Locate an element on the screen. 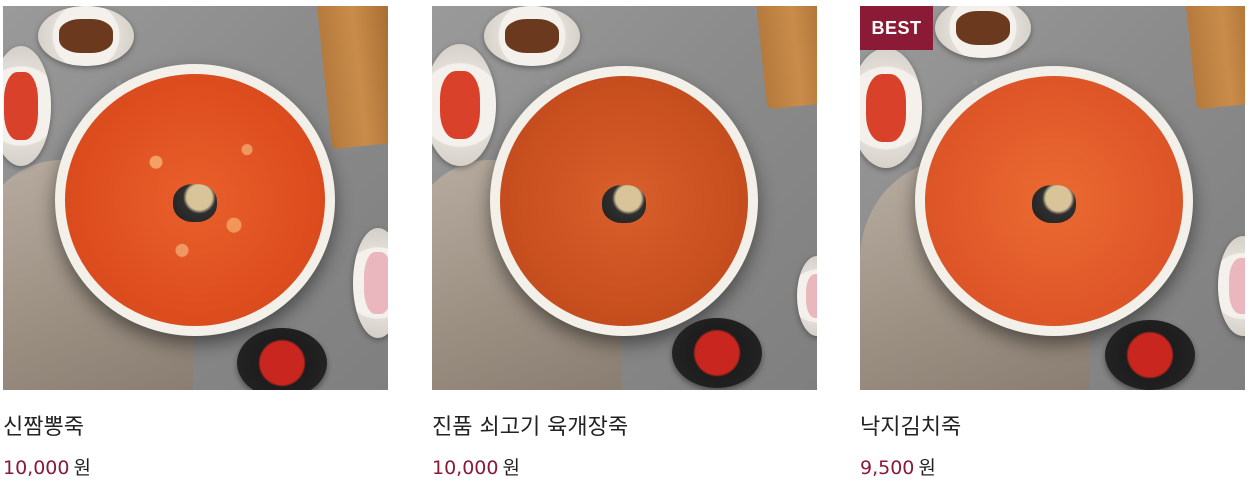 The image size is (1253, 485). best-badge: BEST is located at coordinates (896, 28).